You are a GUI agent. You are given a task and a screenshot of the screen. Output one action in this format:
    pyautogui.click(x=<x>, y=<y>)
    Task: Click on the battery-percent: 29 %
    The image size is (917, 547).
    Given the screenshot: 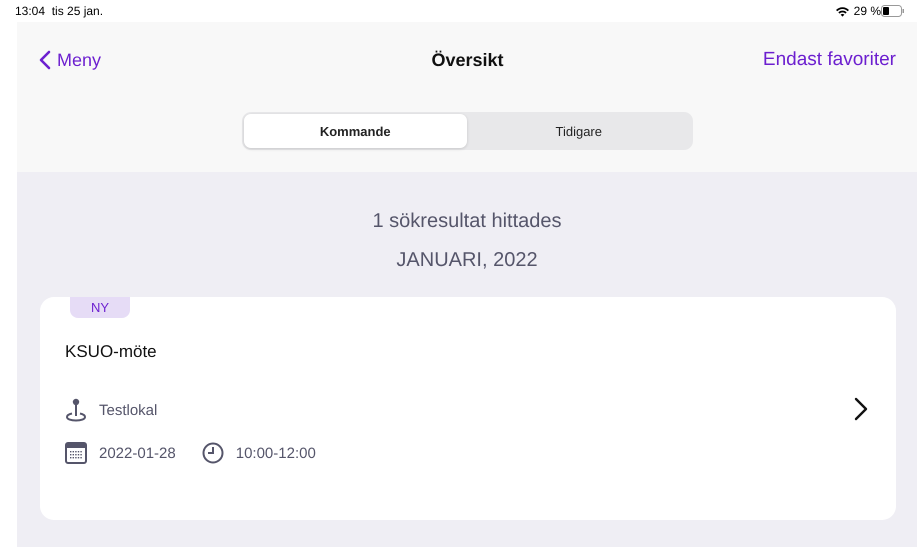 What is the action you would take?
    pyautogui.click(x=867, y=11)
    